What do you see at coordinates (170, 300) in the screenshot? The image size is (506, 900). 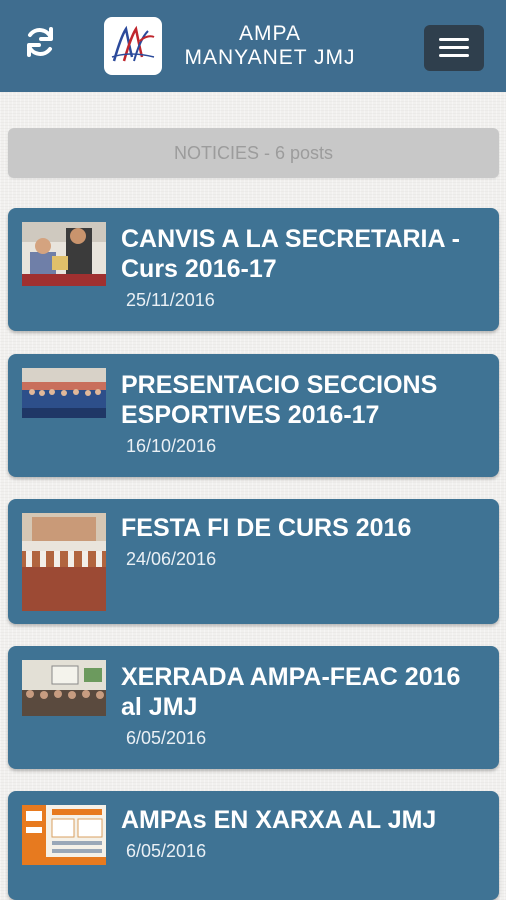 I see `post-date: 25/11/2016` at bounding box center [170, 300].